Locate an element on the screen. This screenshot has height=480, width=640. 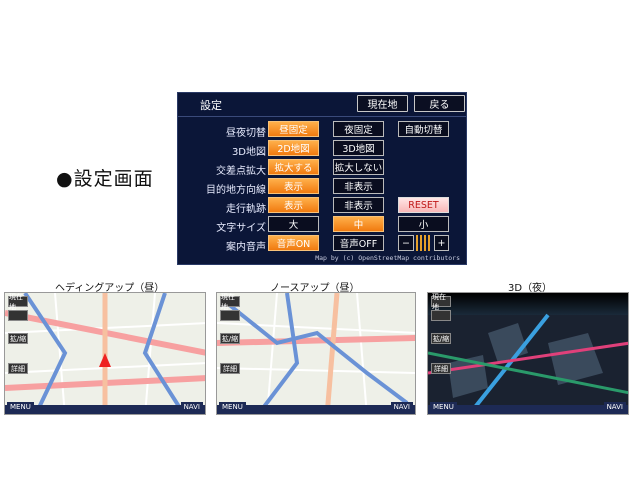
volume-minus-button: − is located at coordinates (406, 243).